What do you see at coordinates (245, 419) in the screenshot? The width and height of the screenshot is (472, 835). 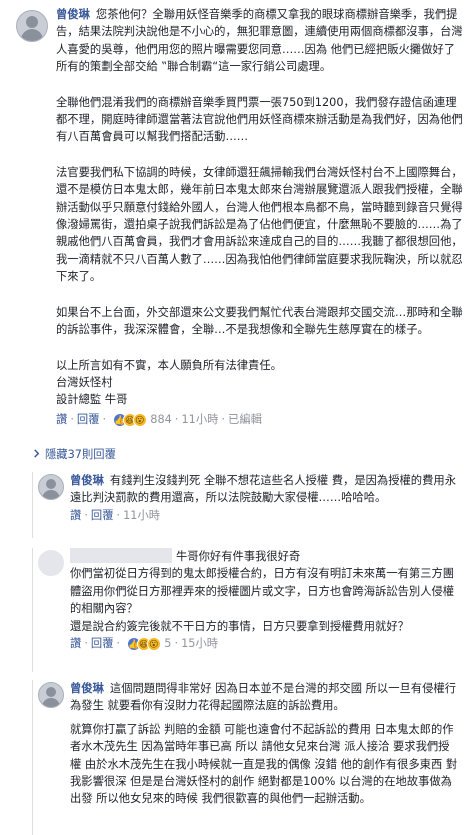 I see `edited-label: 已編輯` at bounding box center [245, 419].